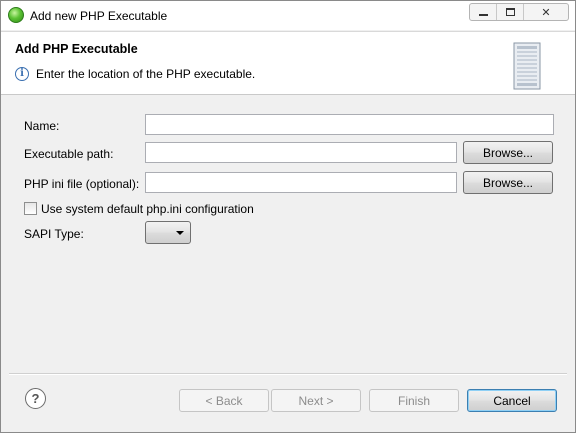 This screenshot has width=576, height=433. I want to click on banner-title: Add PHP Executable, so click(76, 49).